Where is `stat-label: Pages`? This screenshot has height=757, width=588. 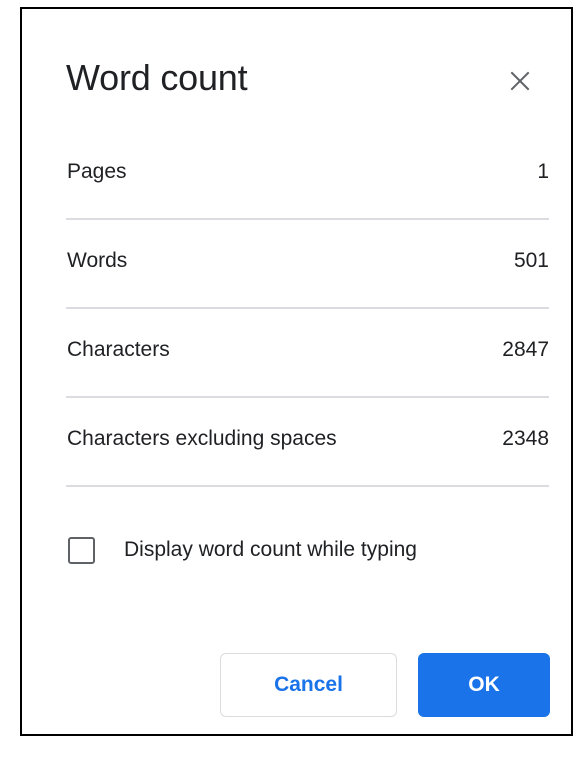
stat-label: Pages is located at coordinates (97, 171).